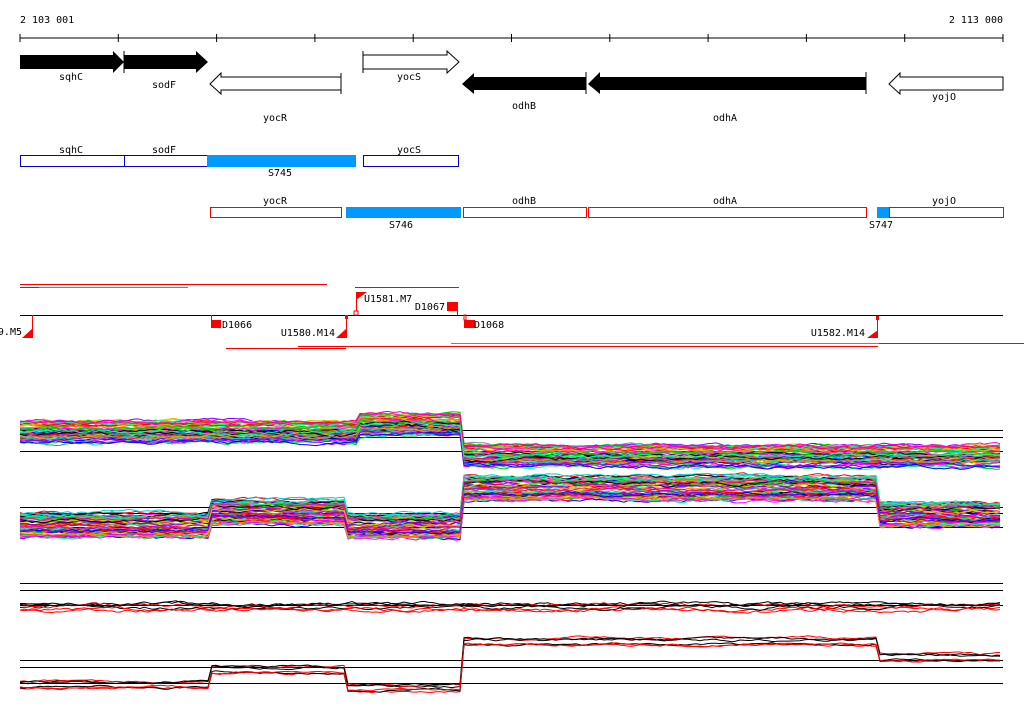 This screenshot has width=1024, height=714. What do you see at coordinates (525, 212) in the screenshot?
I see `operon-odhB` at bounding box center [525, 212].